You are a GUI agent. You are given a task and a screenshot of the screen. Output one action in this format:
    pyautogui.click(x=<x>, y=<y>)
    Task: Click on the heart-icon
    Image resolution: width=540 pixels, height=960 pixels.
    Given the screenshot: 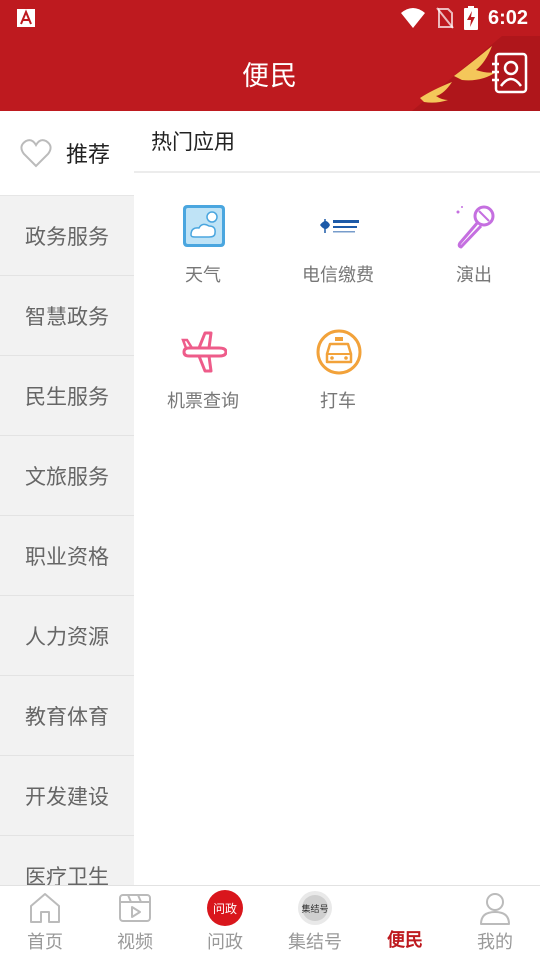 What is the action you would take?
    pyautogui.click(x=36, y=153)
    